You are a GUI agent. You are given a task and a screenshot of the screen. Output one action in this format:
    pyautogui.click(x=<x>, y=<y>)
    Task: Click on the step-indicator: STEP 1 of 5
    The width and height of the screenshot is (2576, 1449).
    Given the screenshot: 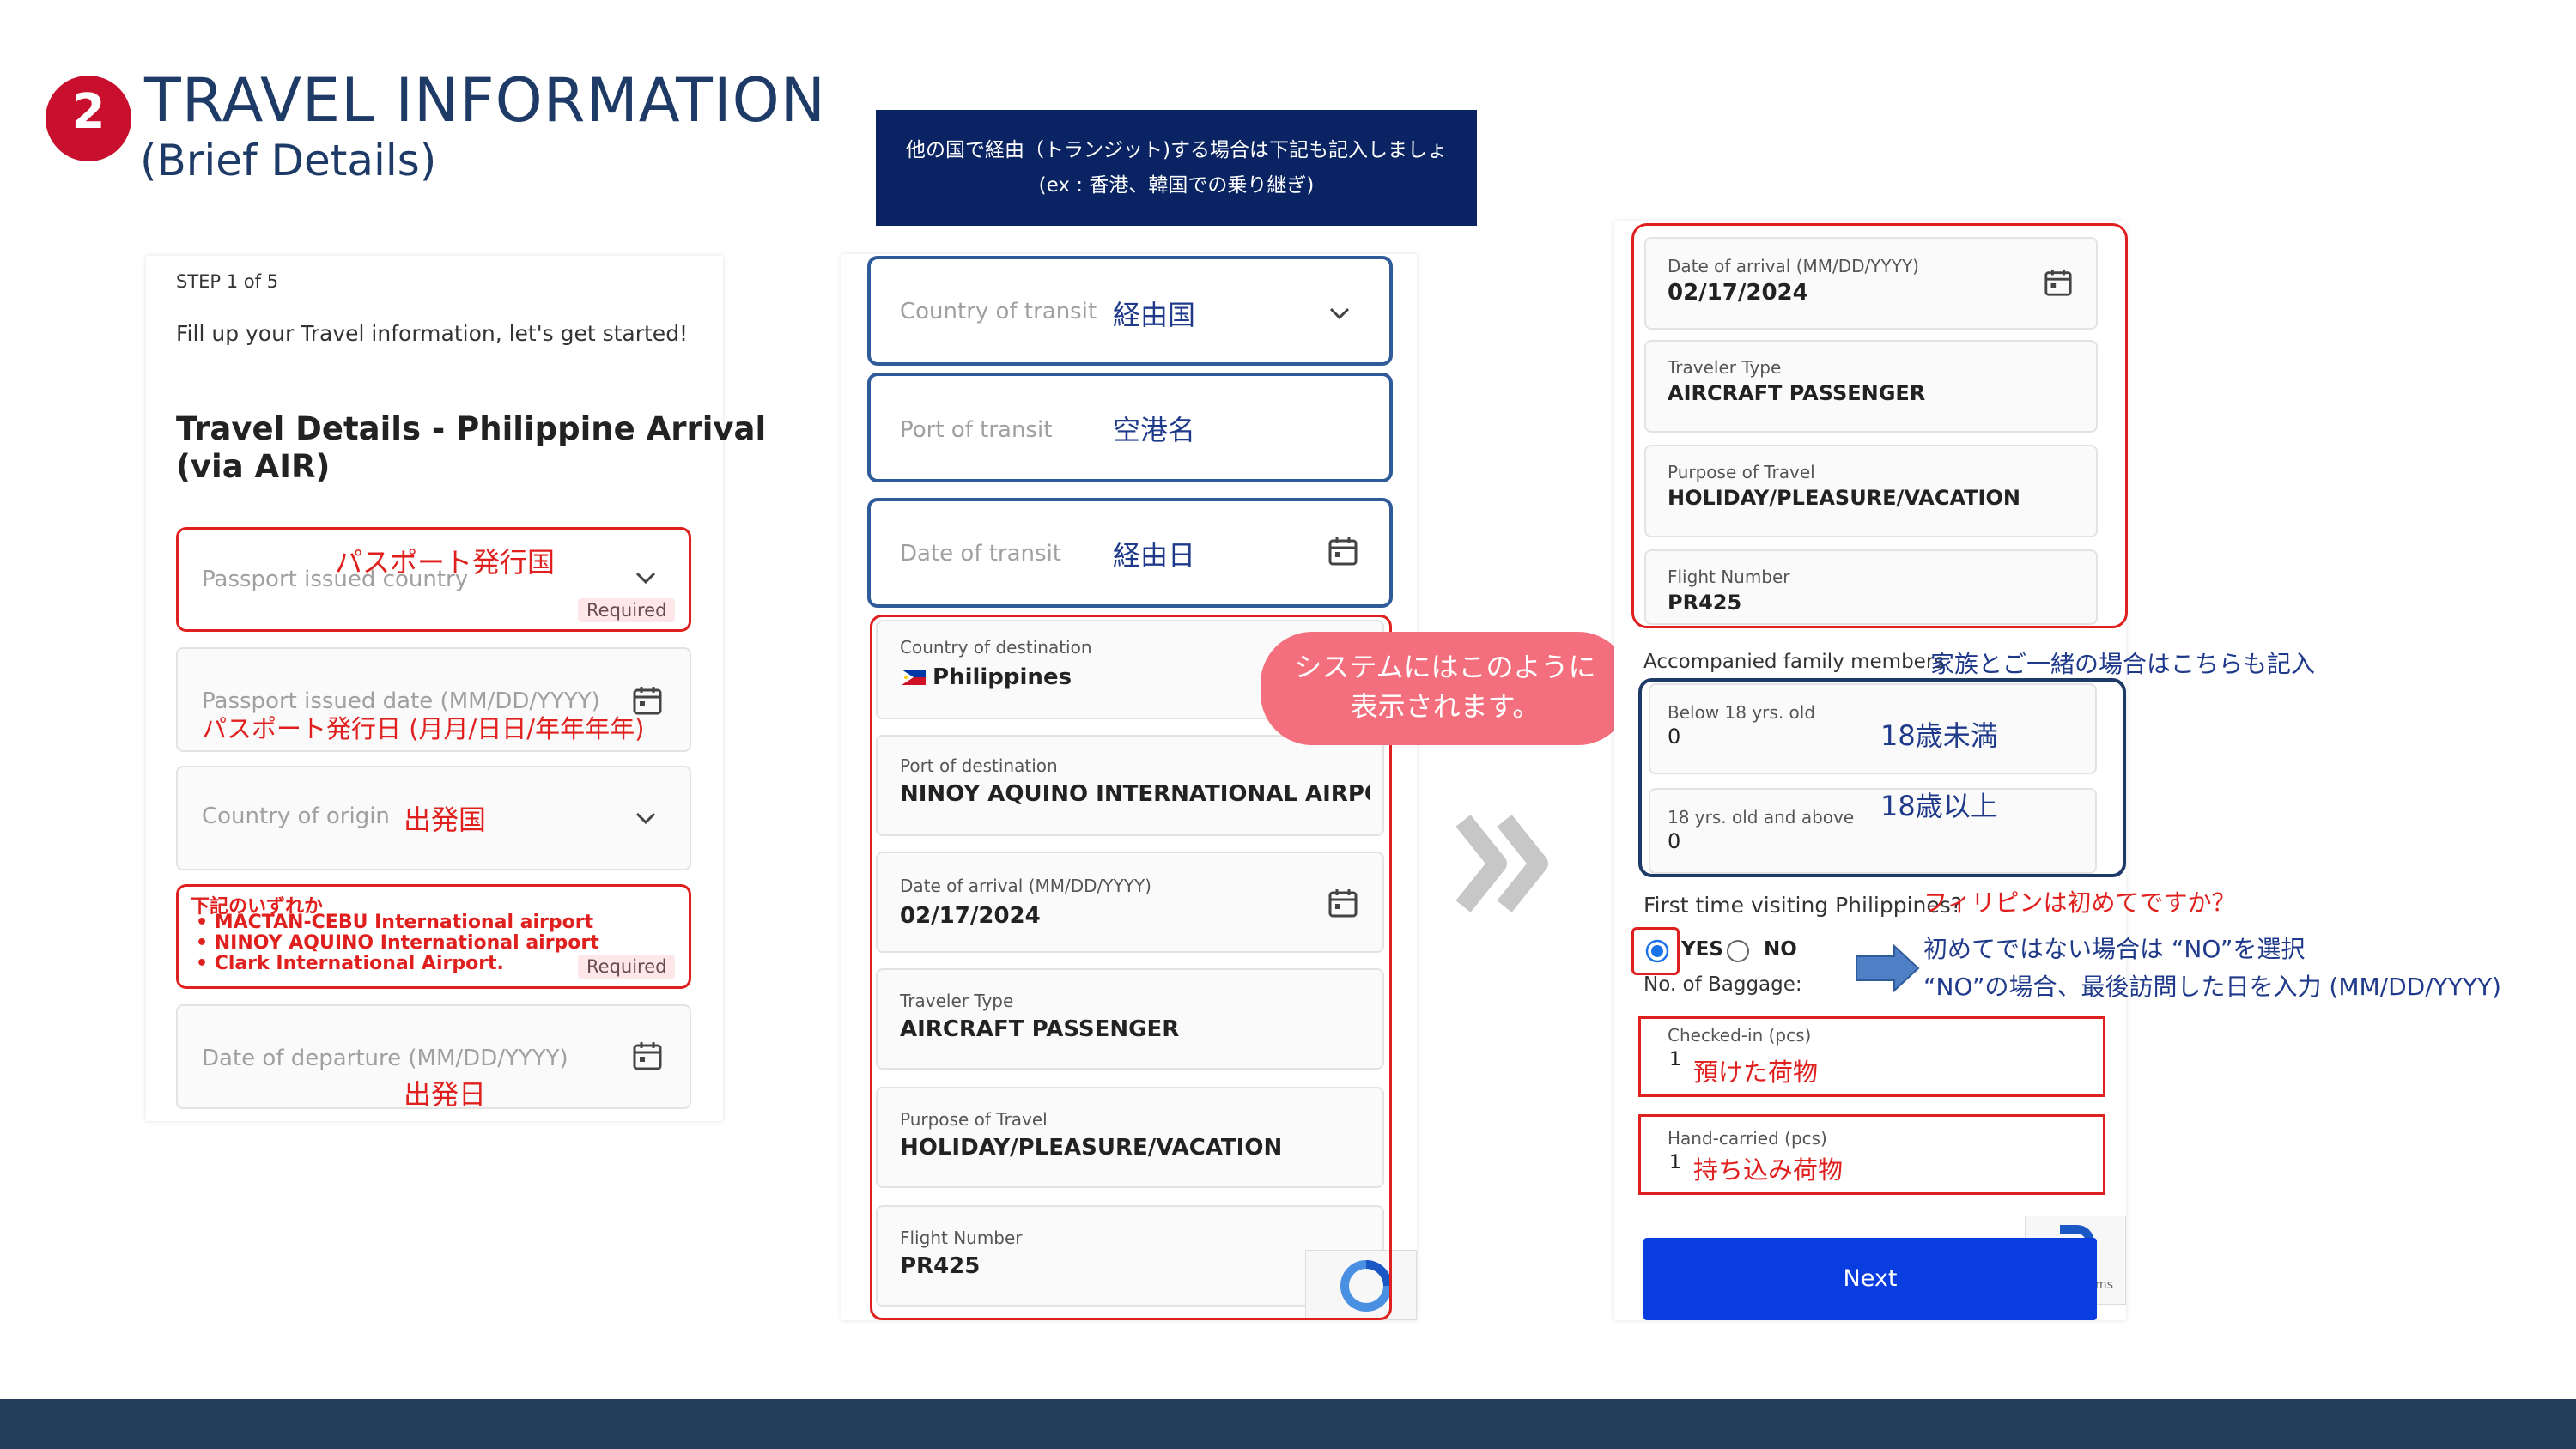 What is the action you would take?
    pyautogui.click(x=228, y=281)
    